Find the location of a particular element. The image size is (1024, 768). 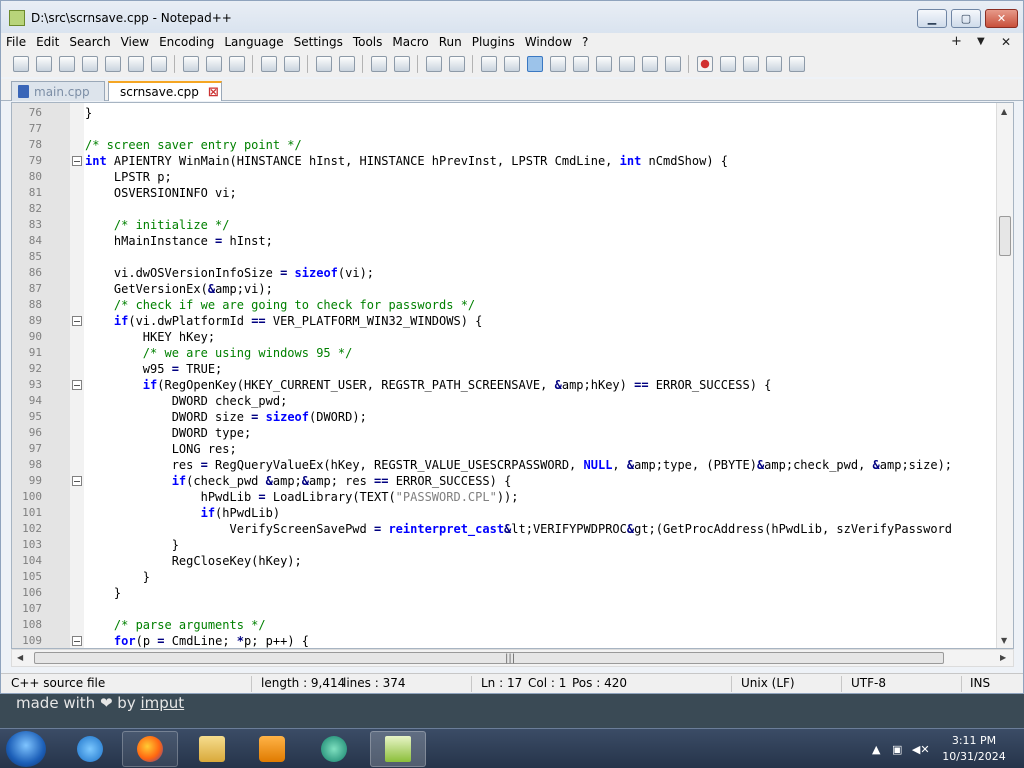

macro-record-icon is located at coordinates (705, 64).